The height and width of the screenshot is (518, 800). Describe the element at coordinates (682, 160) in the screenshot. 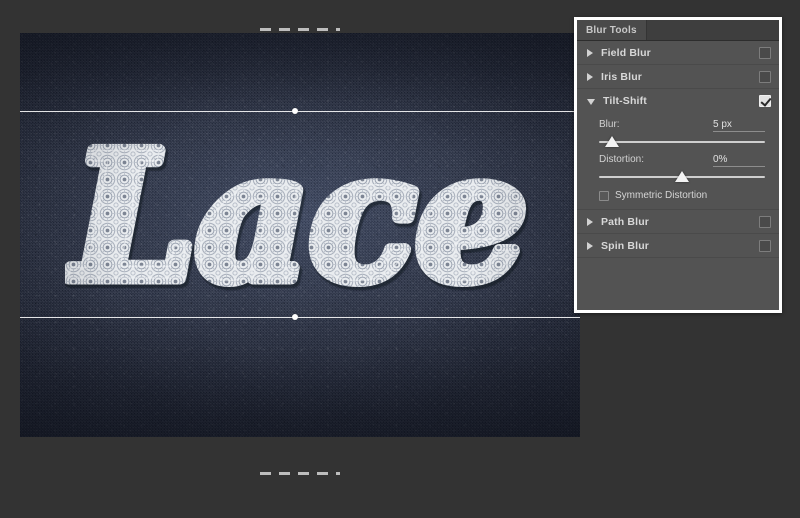

I see `distortion-row: Distortion: 0%` at that location.